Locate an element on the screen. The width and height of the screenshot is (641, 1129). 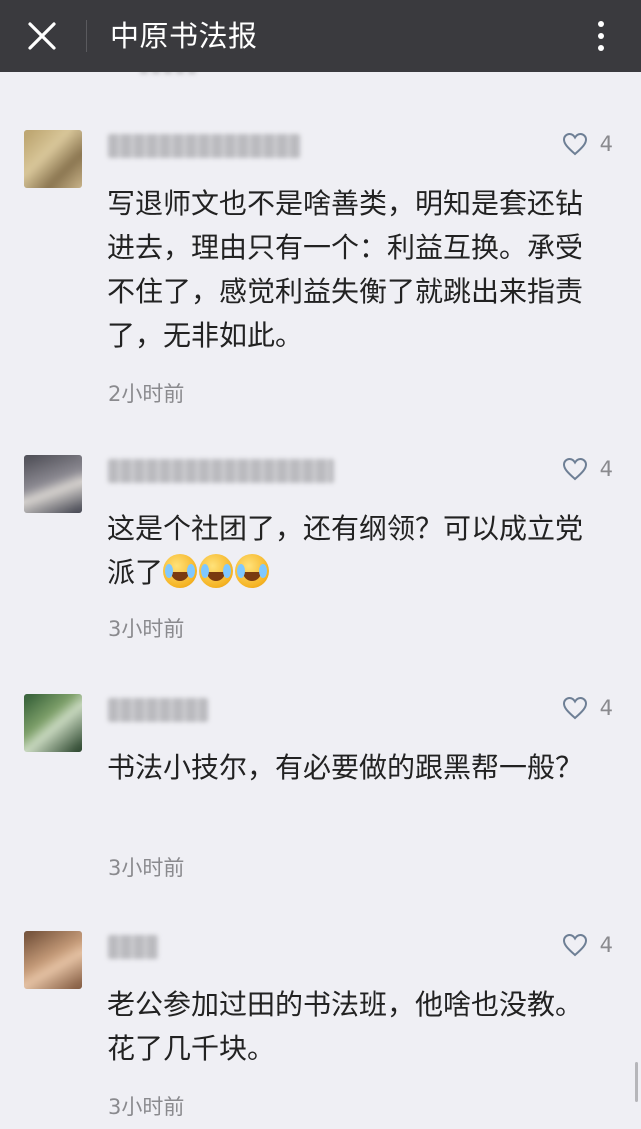
top-navigation-bar: 中原书法报 is located at coordinates (320, 36).